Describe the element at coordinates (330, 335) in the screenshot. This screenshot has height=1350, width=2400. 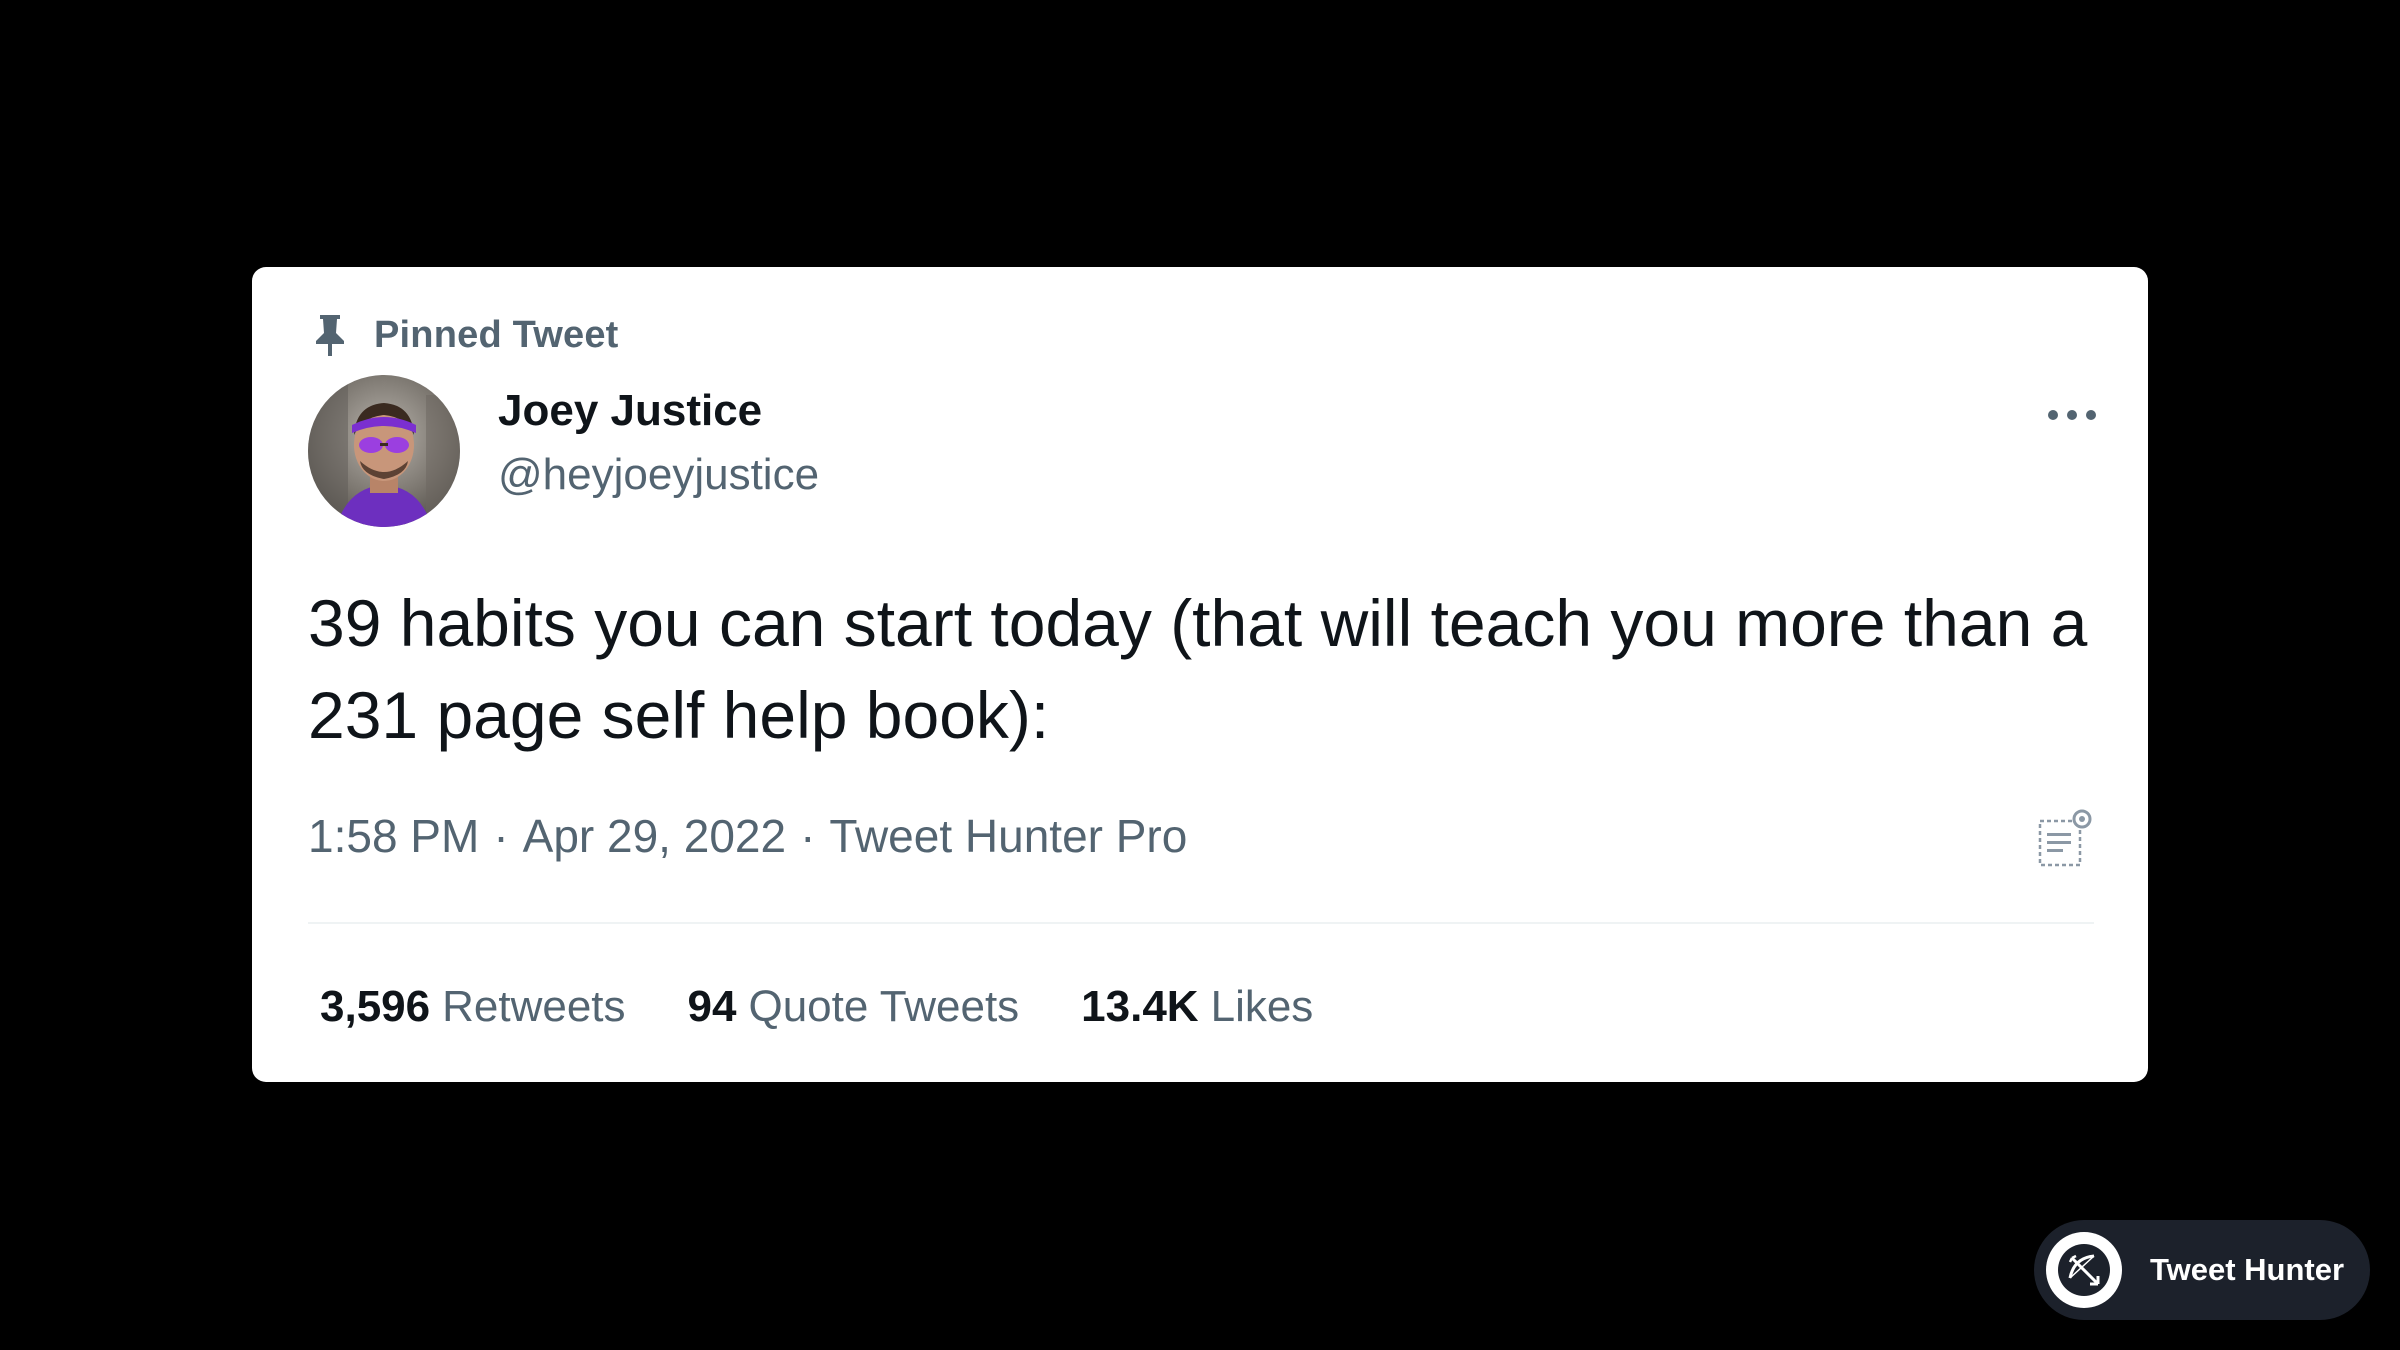
I see `pin-icon` at that location.